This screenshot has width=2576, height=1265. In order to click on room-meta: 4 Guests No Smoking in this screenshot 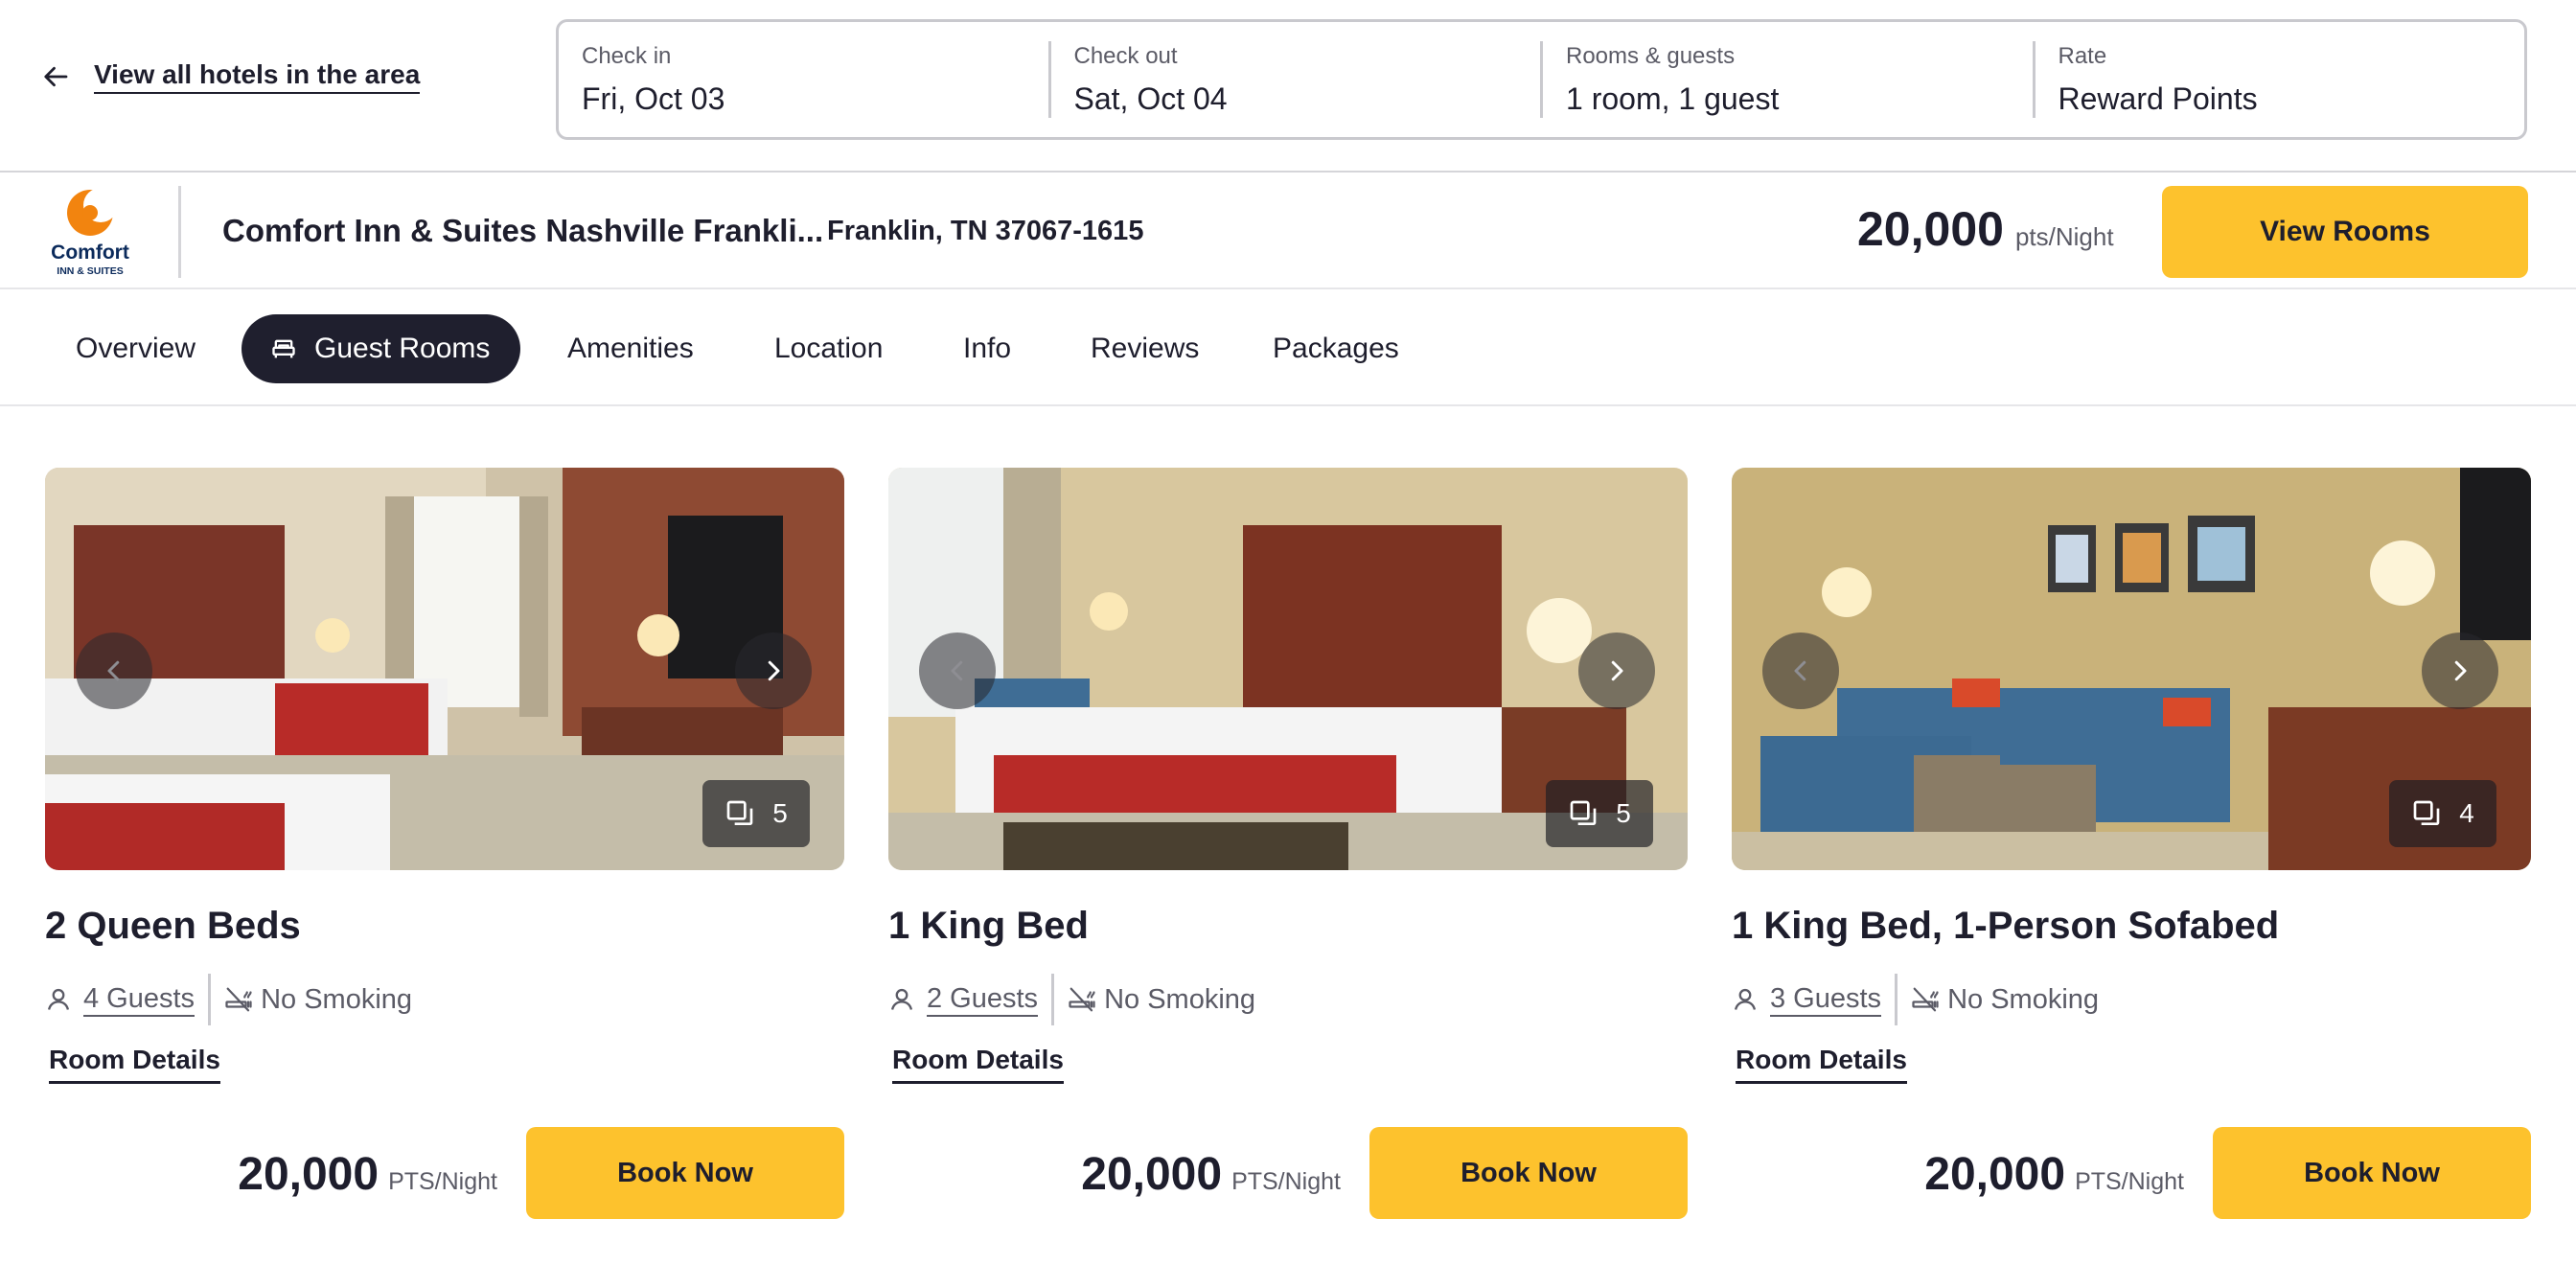, I will do `click(228, 1000)`.